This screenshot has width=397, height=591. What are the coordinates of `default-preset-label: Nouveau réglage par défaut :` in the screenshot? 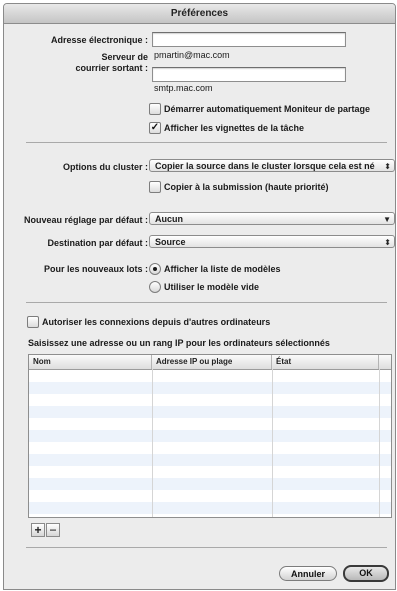 It's located at (85, 220).